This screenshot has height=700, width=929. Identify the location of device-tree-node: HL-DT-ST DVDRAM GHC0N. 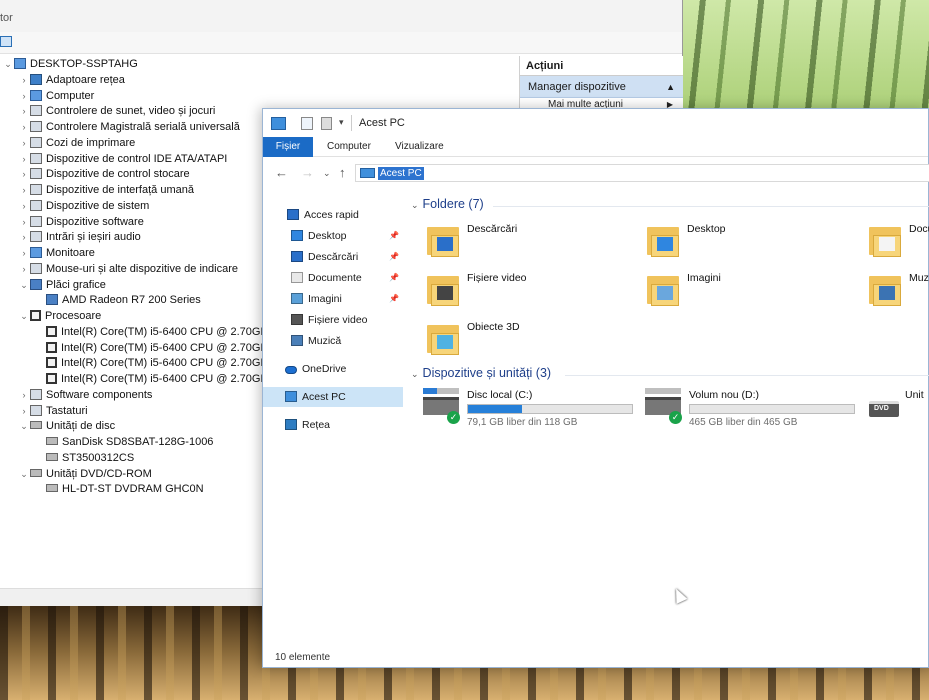
(119, 489).